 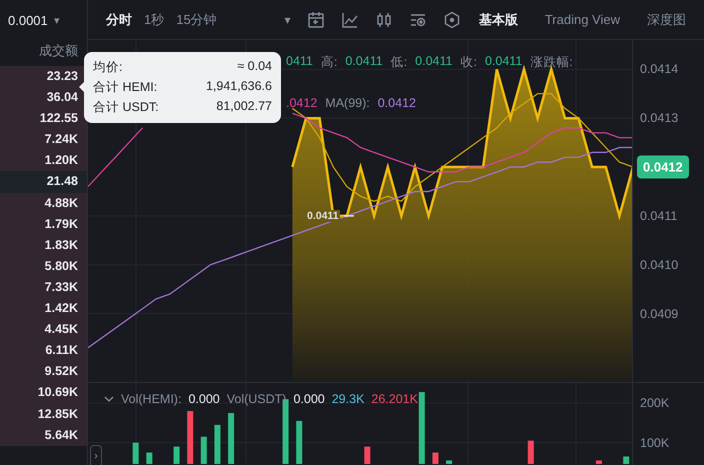 What do you see at coordinates (202, 19) in the screenshot?
I see `interval-tab: 15分钟` at bounding box center [202, 19].